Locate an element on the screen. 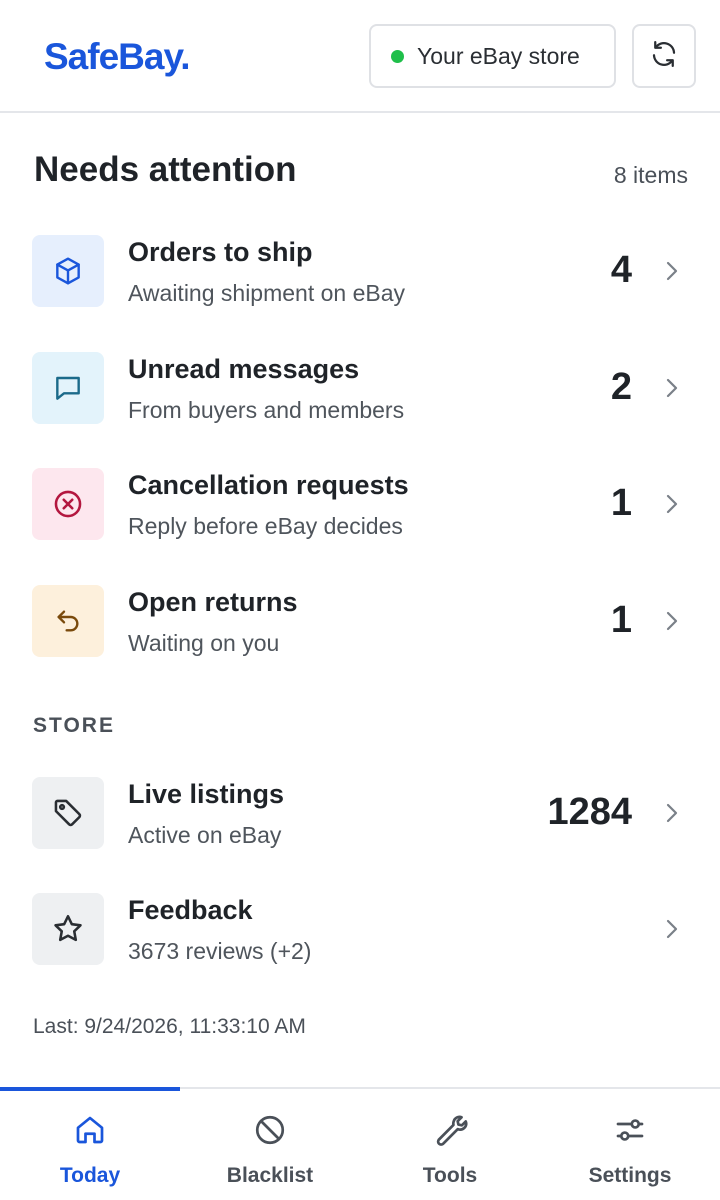 The image size is (720, 1200). bottom-nav: Today Blacklist Tools Settings is located at coordinates (360, 1143).